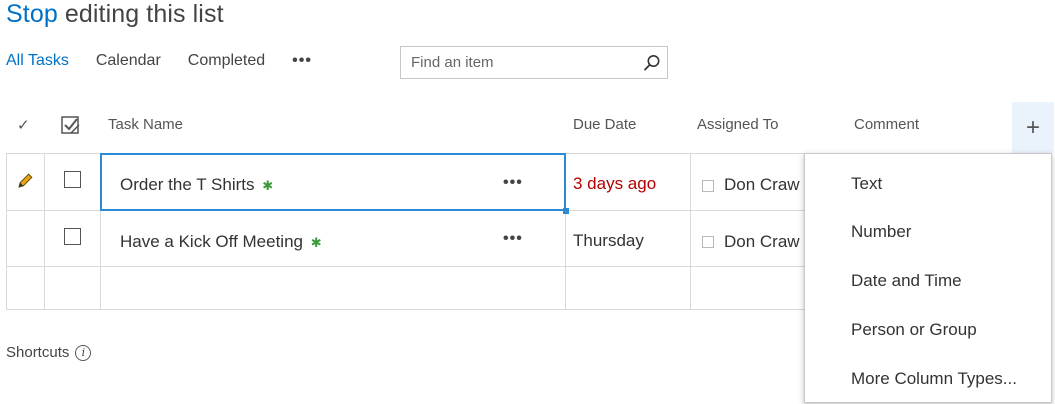 The image size is (1055, 404). I want to click on shortcuts: Shortcuts i, so click(49, 352).